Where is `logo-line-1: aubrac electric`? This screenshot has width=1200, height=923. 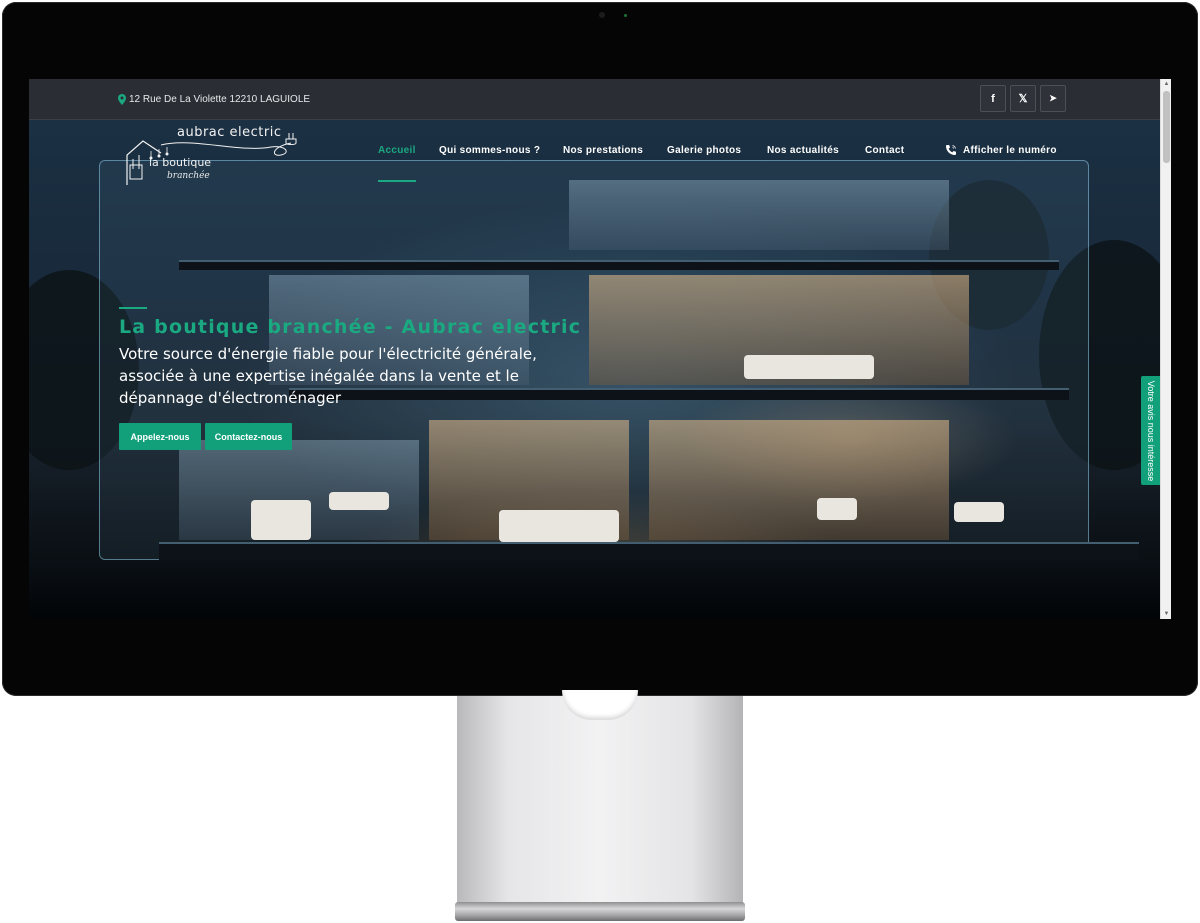
logo-line-1: aubrac electric is located at coordinates (229, 132).